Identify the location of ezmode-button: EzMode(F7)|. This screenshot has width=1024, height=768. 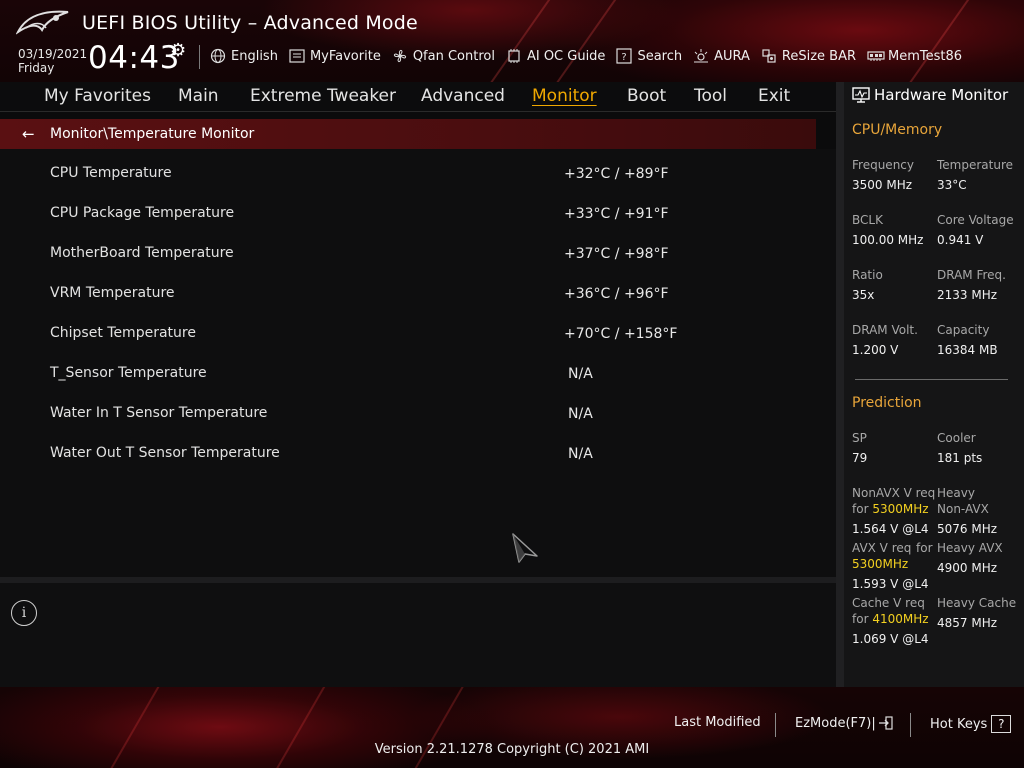
(844, 723).